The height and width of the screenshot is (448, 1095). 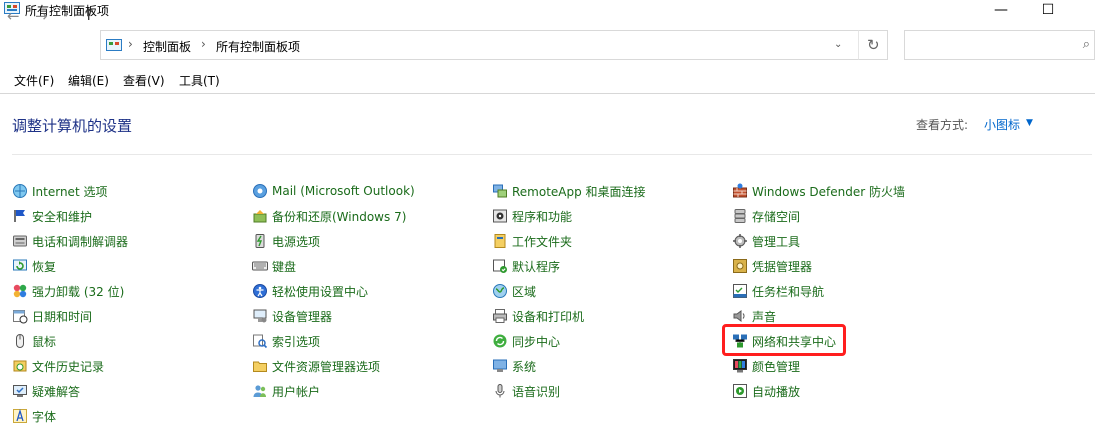 I want to click on indexing-icon, so click(x=260, y=341).